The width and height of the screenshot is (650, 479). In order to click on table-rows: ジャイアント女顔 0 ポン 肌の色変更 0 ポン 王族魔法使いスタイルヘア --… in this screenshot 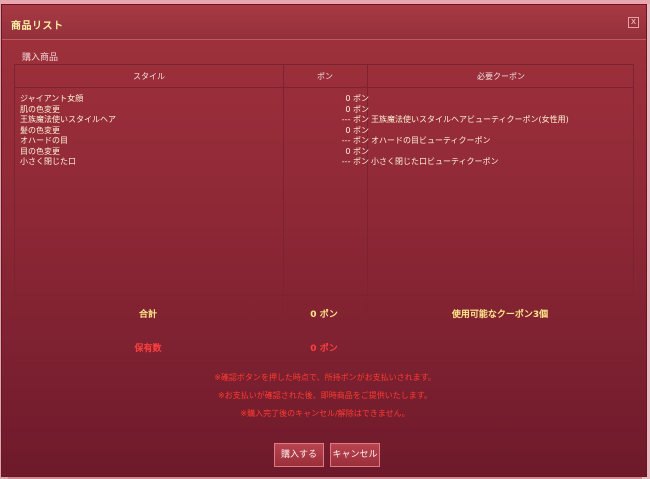, I will do `click(324, 130)`.